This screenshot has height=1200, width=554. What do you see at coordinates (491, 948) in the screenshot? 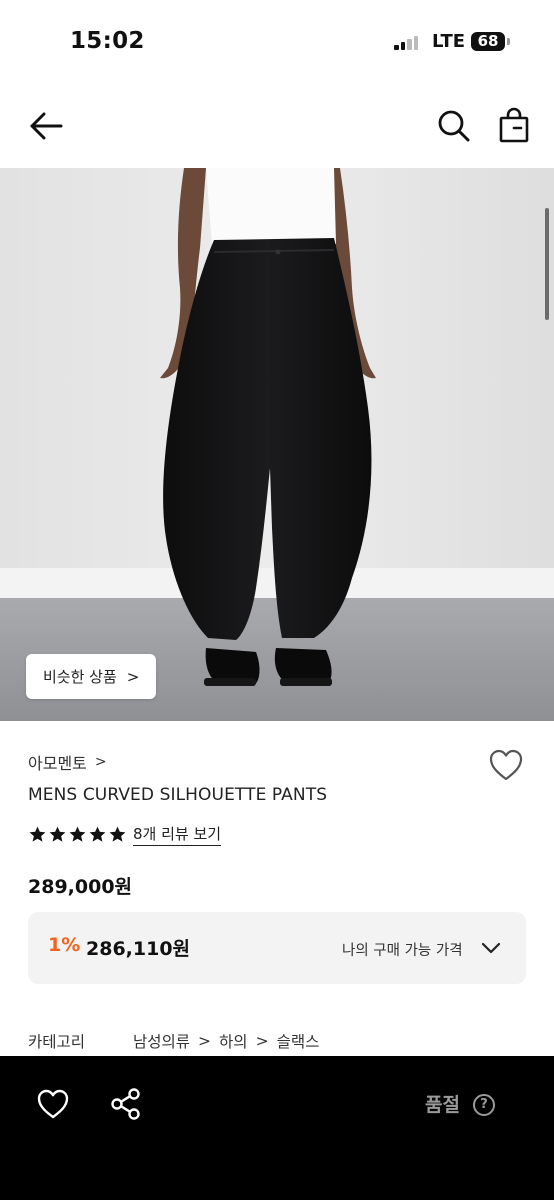
I see `chevron-down-icon` at bounding box center [491, 948].